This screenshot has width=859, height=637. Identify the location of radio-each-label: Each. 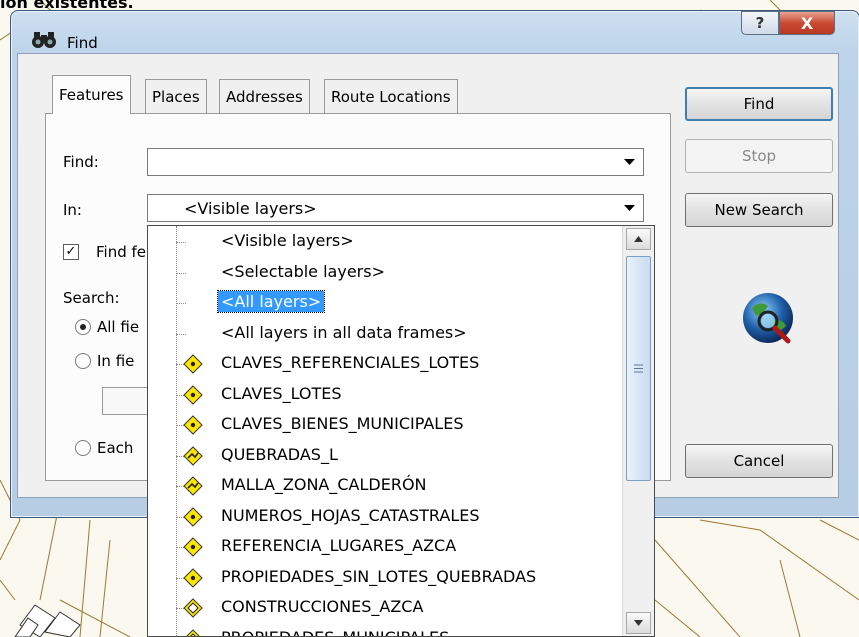
(115, 448).